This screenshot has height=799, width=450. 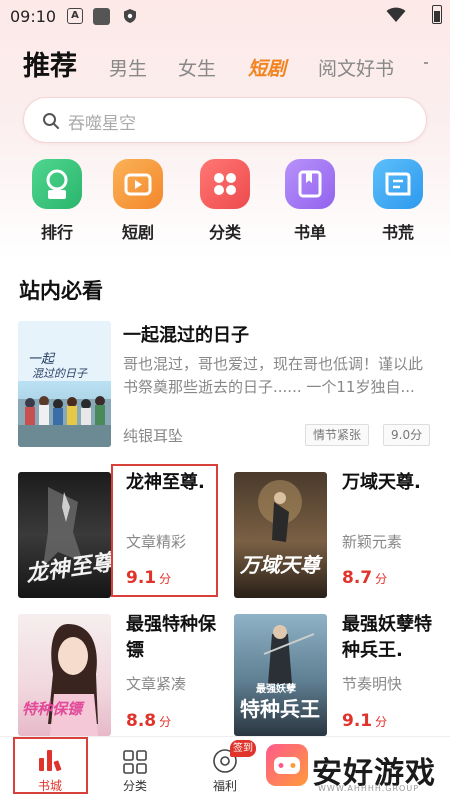 What do you see at coordinates (280, 709) in the screenshot?
I see `svg-text: 特种兵王` at bounding box center [280, 709].